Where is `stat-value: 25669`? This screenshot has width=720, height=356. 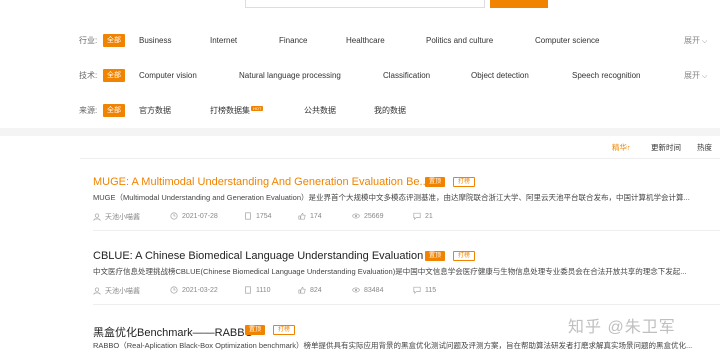 stat-value: 25669 is located at coordinates (374, 216).